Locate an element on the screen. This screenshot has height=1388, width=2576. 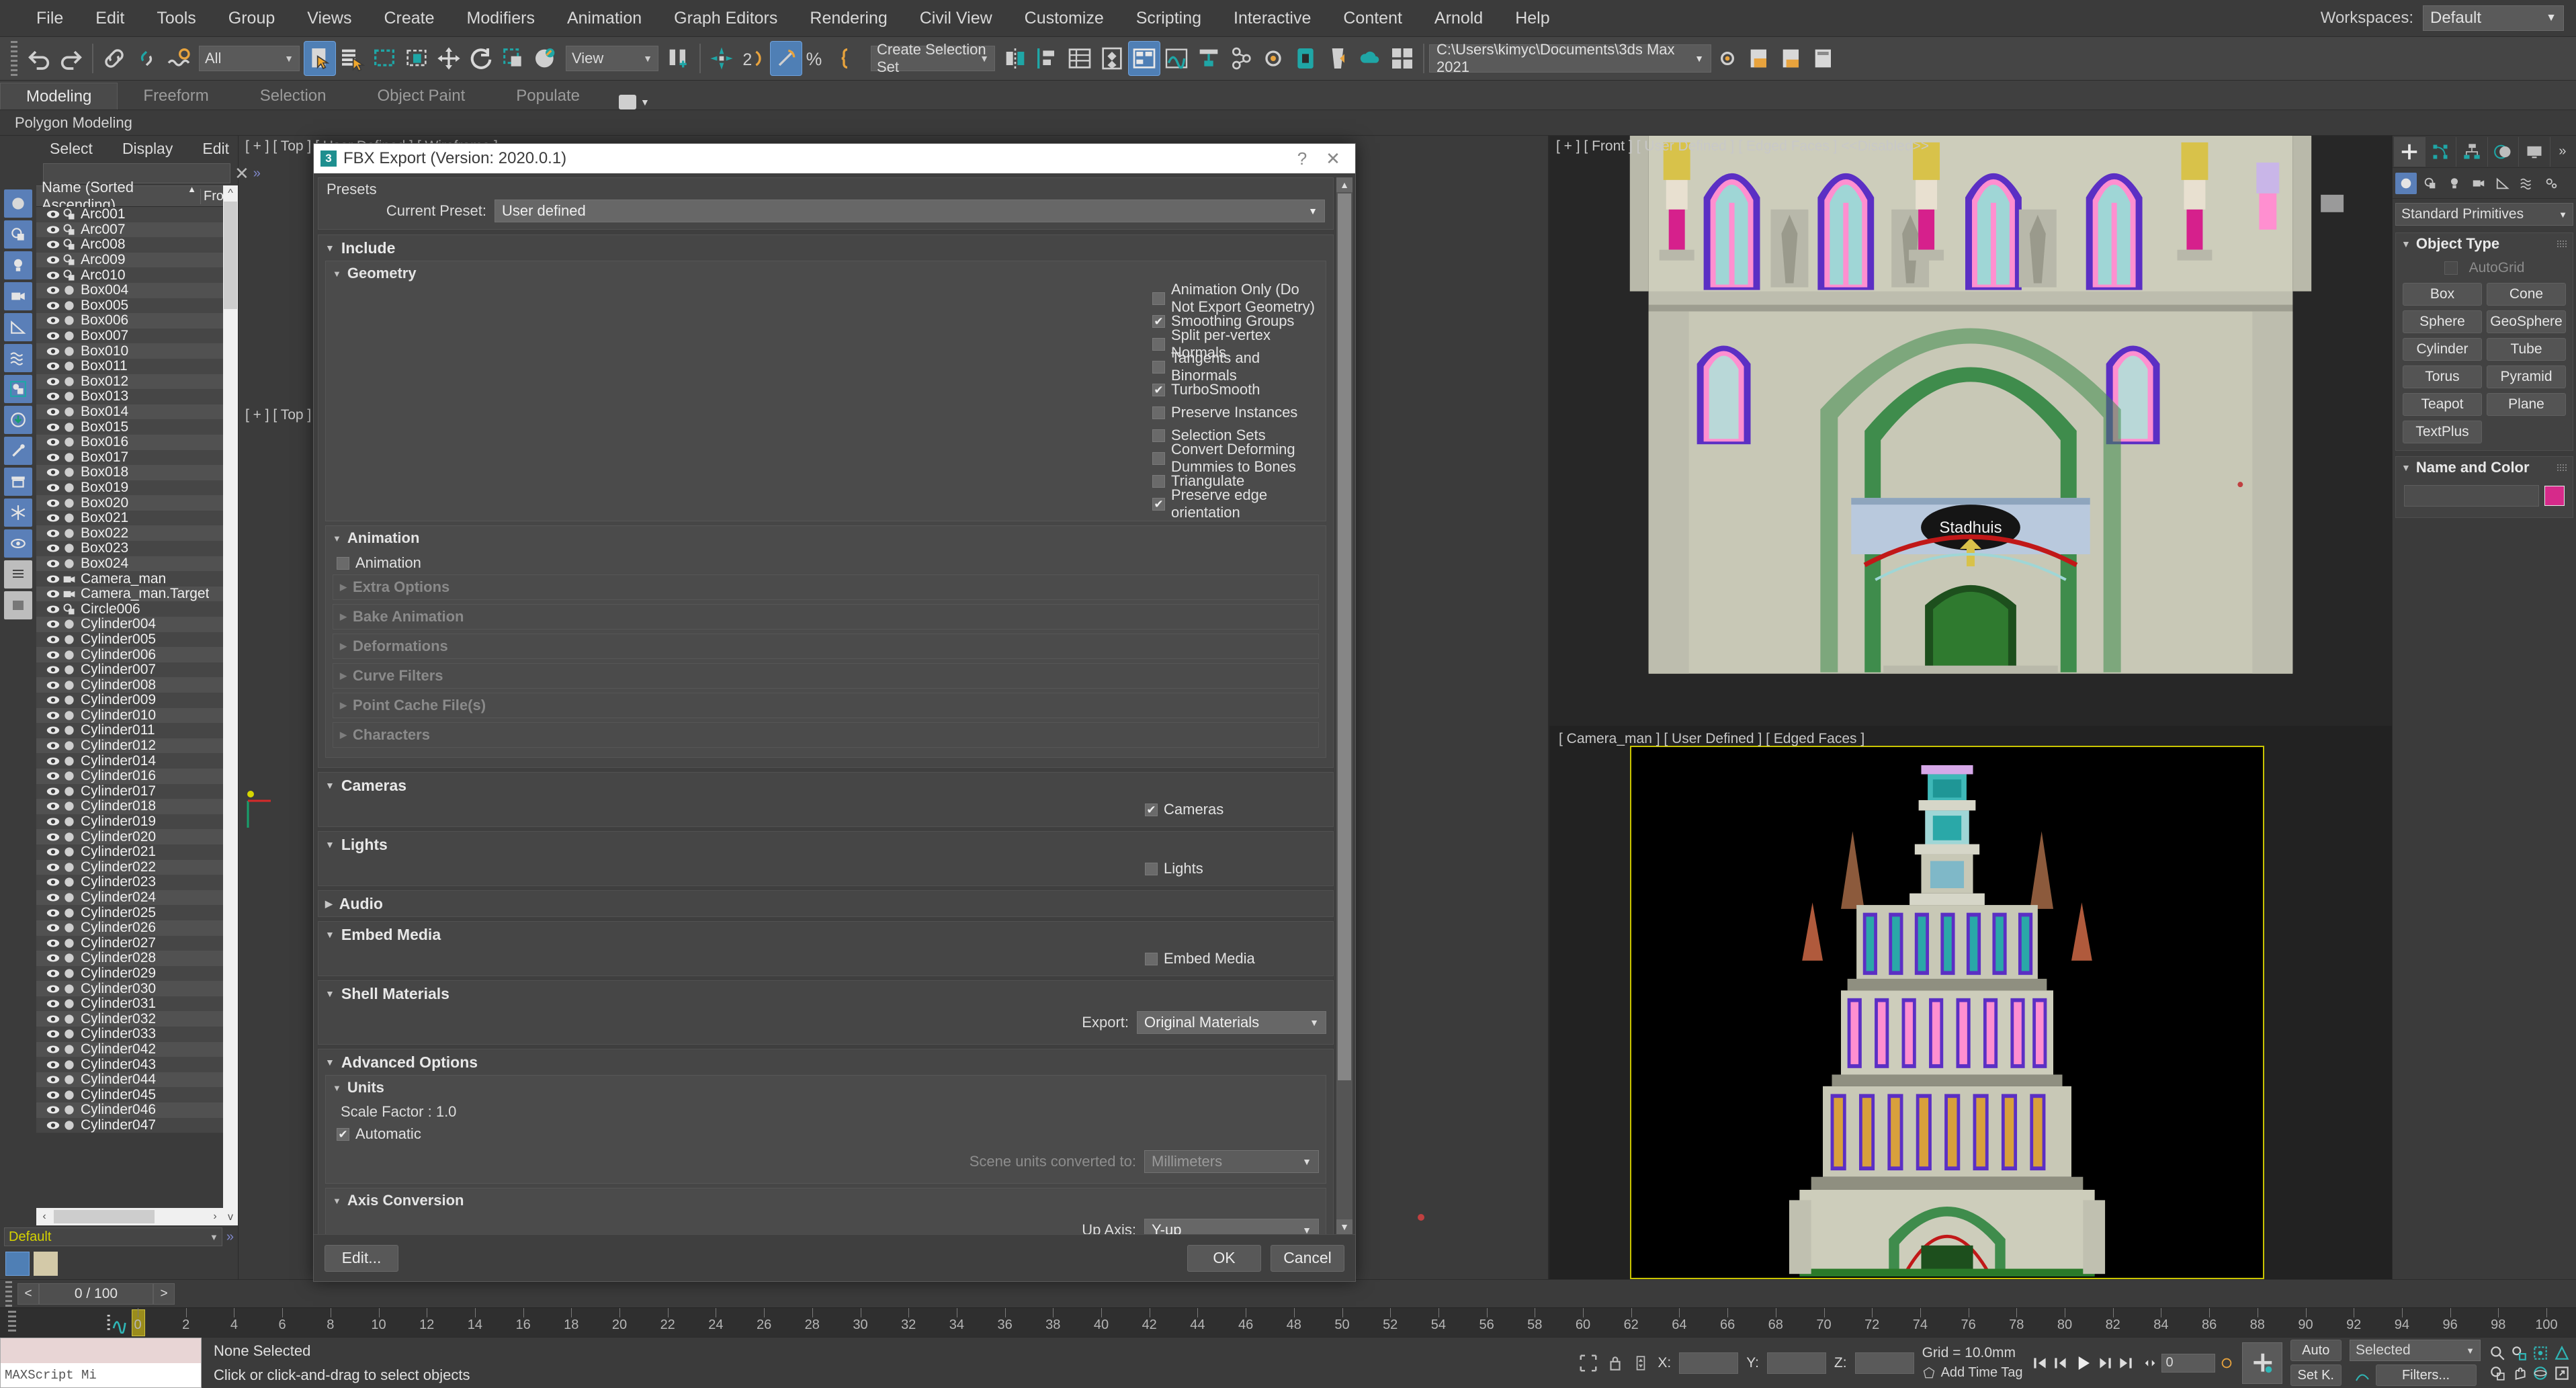
scene-object-row: Arc001 is located at coordinates (129, 215).